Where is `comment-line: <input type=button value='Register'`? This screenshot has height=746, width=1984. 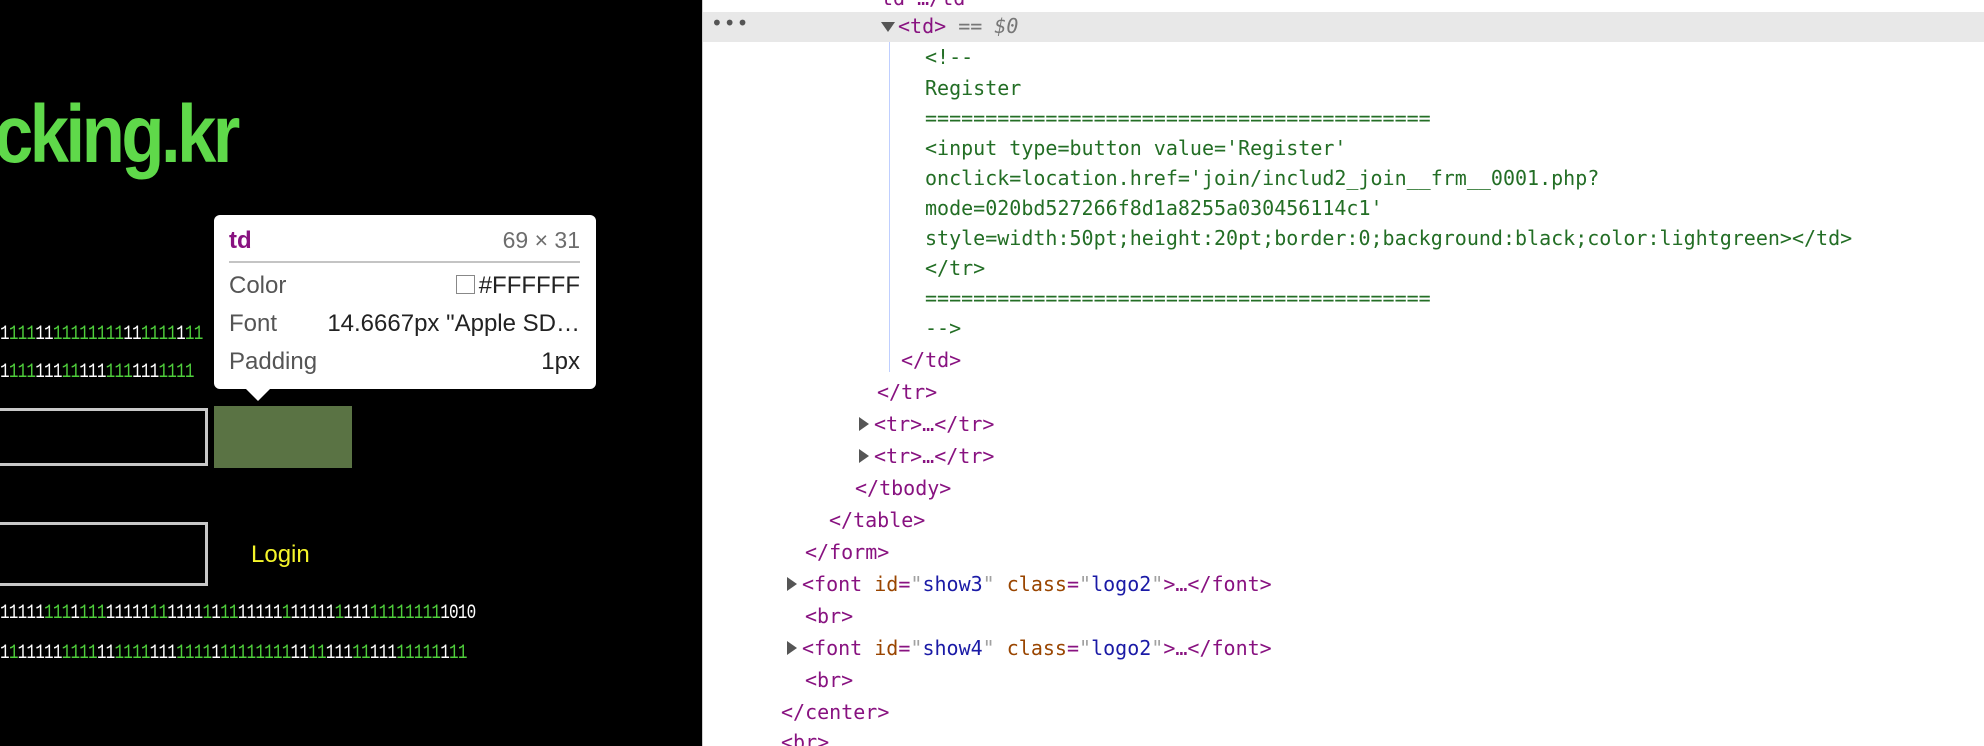
comment-line: <input type=button value='Register' is located at coordinates (1343, 148).